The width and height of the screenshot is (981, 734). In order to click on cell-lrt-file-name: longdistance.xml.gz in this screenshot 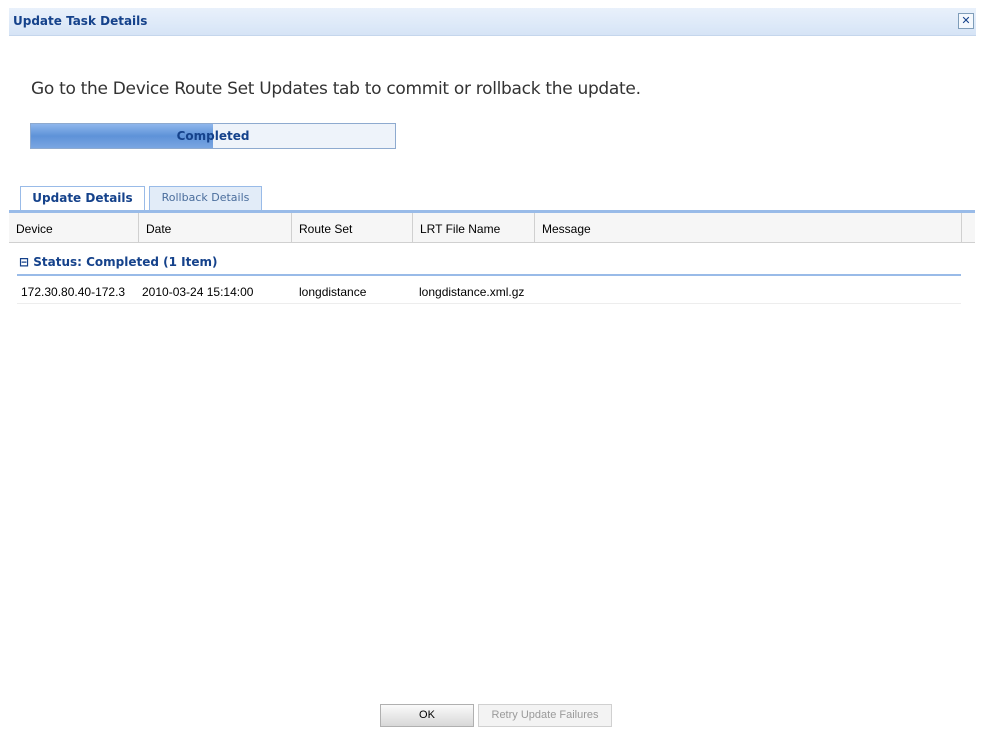, I will do `click(472, 292)`.